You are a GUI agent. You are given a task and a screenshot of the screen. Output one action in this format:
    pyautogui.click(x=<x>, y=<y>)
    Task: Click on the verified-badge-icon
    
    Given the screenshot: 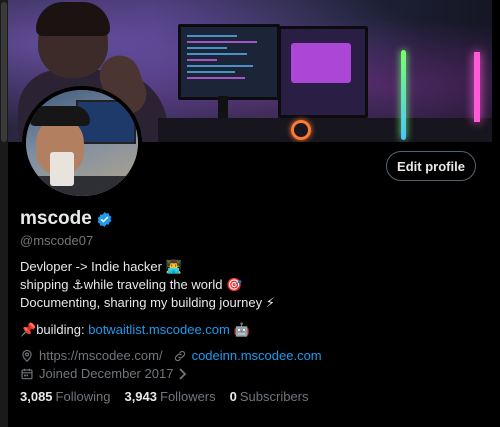 What is the action you would take?
    pyautogui.click(x=104, y=219)
    